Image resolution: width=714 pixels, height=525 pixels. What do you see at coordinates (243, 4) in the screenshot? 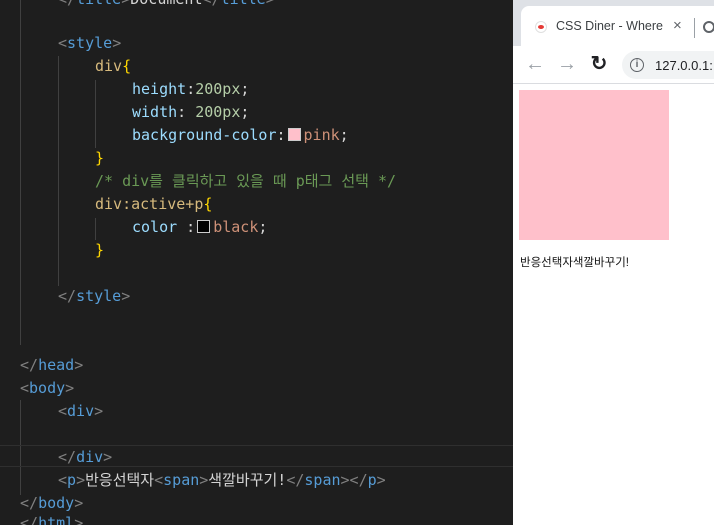
I see `tag-name: title` at bounding box center [243, 4].